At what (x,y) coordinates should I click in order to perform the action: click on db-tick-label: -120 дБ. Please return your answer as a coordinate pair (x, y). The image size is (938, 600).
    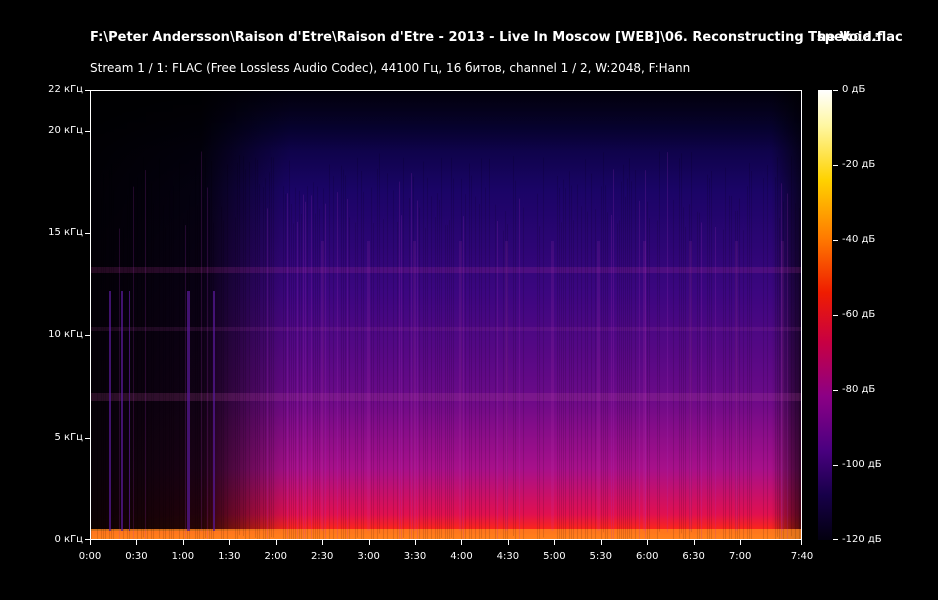
    Looking at the image, I should click on (862, 539).